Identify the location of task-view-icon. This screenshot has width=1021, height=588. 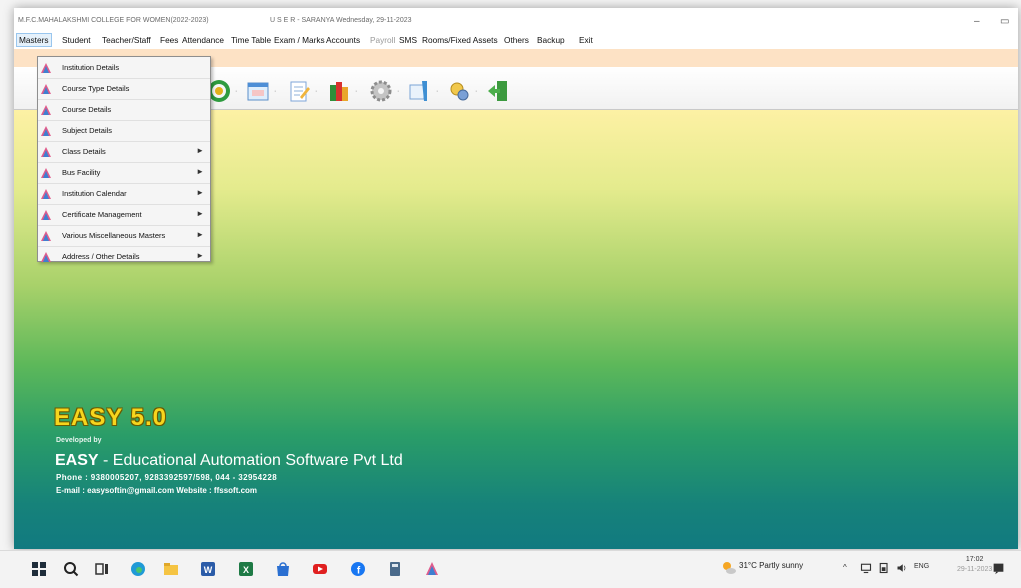
(102, 569).